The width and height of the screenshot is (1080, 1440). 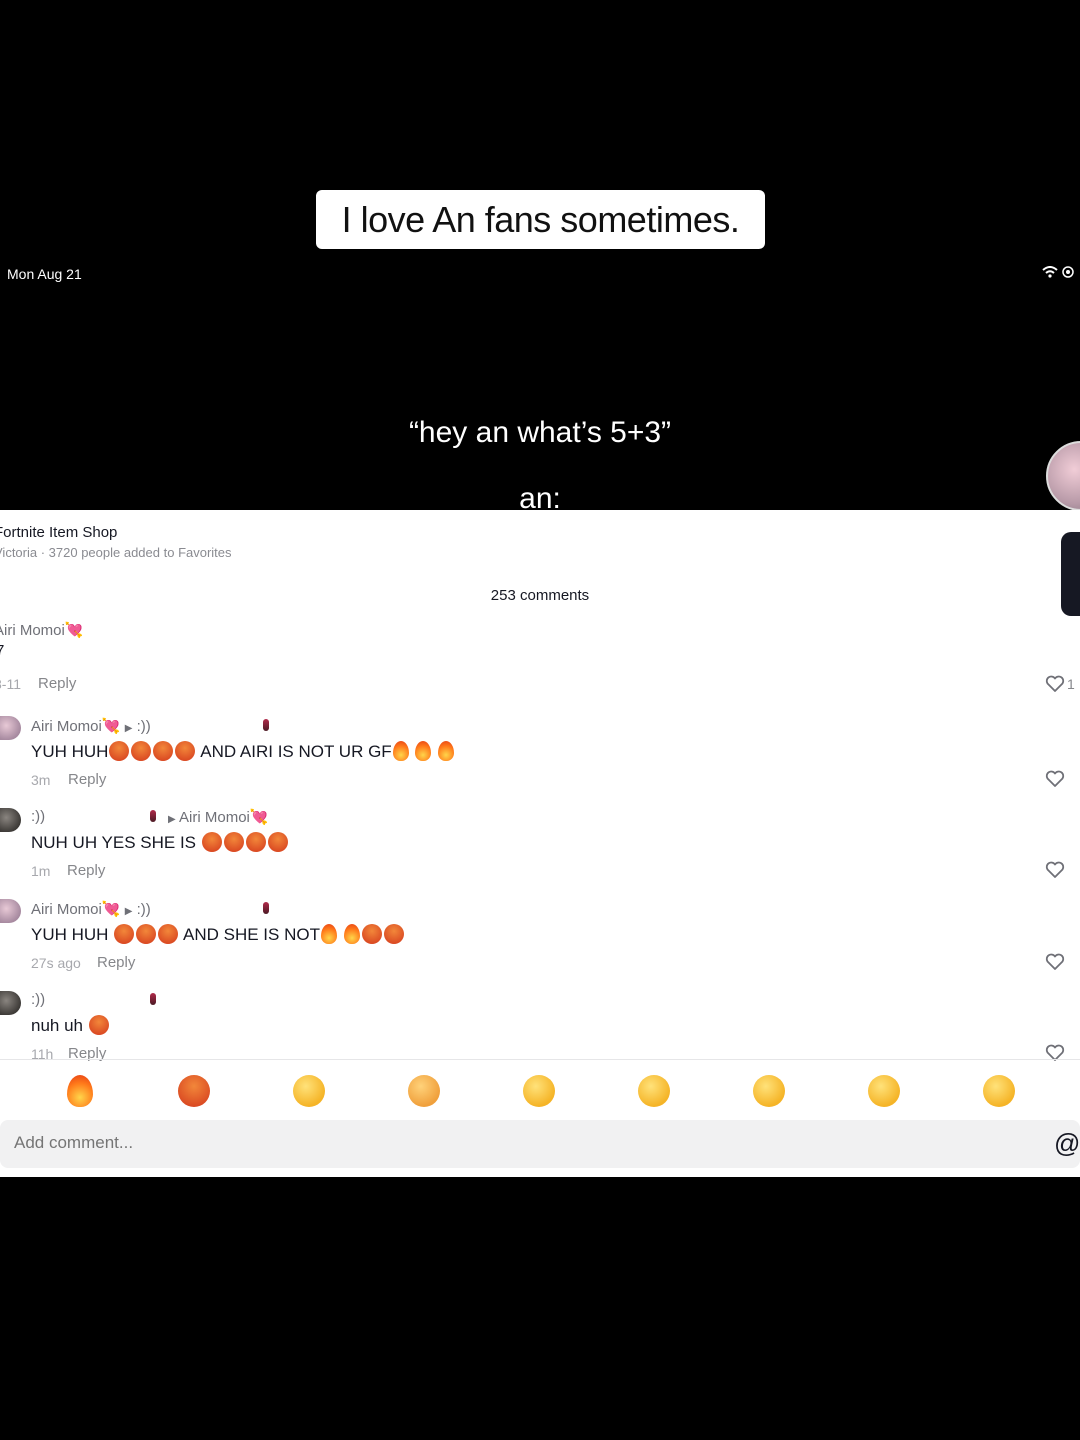 I want to click on reply-to-line: ▶ Airi Momoi💘, so click(x=218, y=817).